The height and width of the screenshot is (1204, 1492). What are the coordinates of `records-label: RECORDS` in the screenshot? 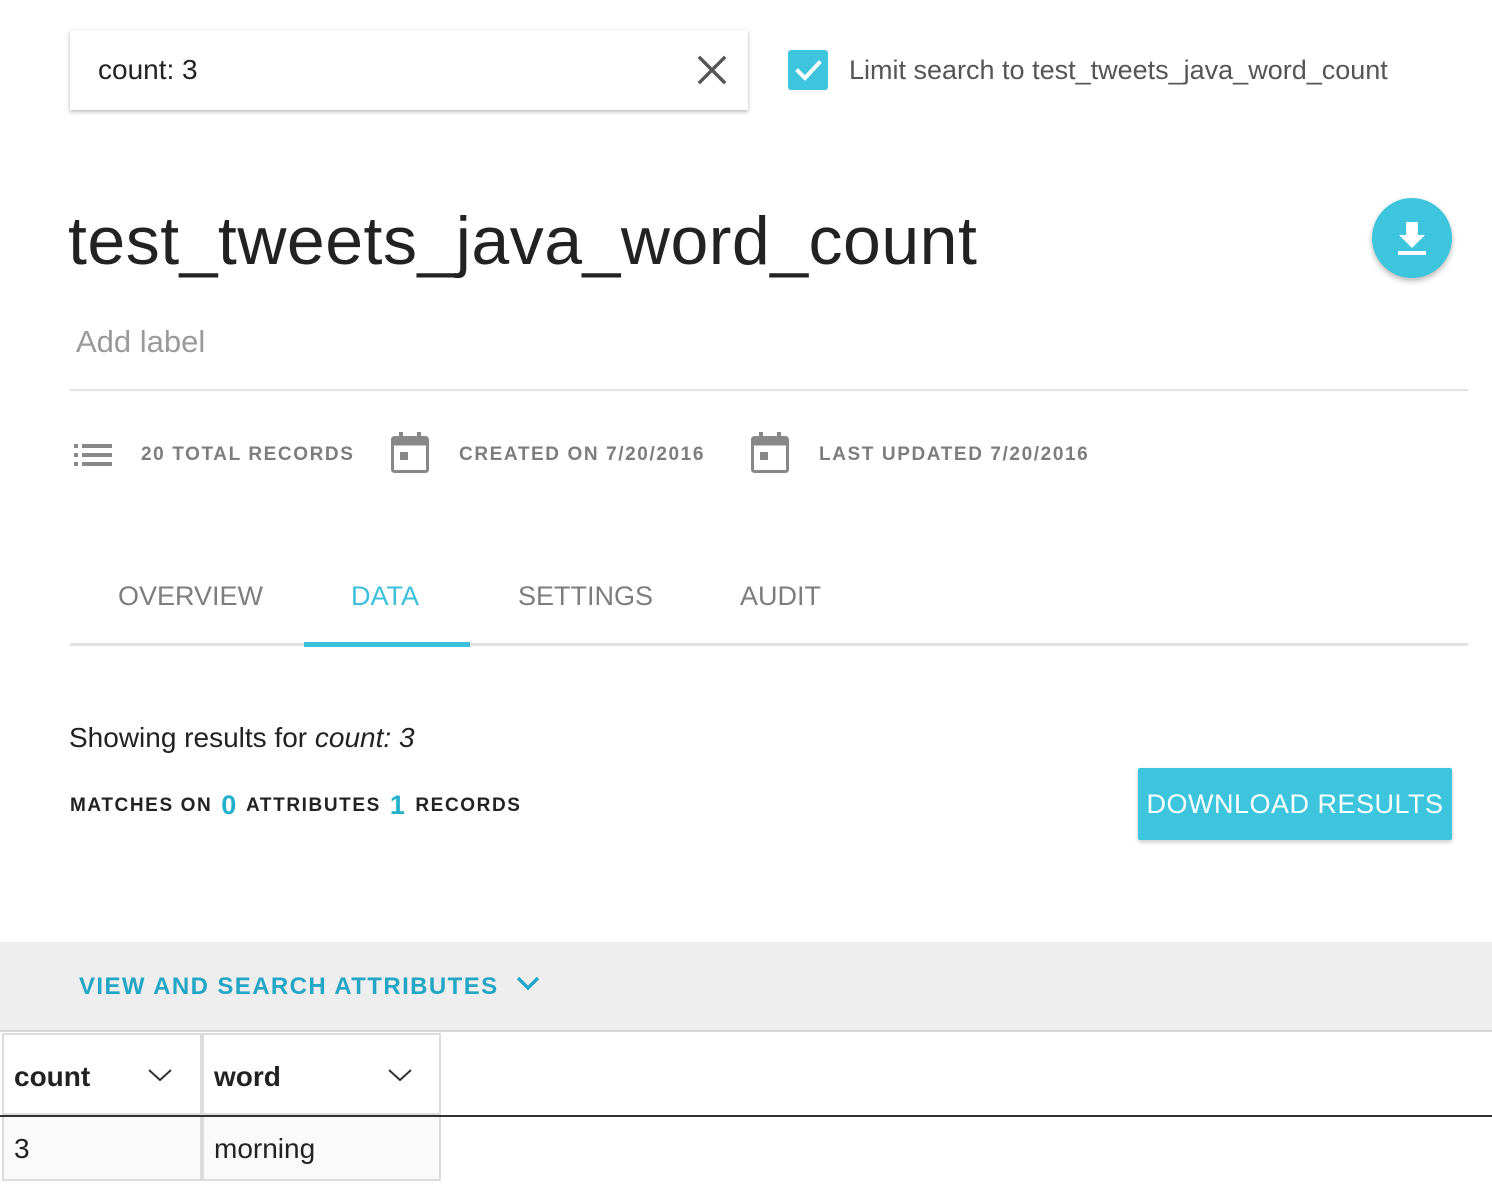 It's located at (468, 805).